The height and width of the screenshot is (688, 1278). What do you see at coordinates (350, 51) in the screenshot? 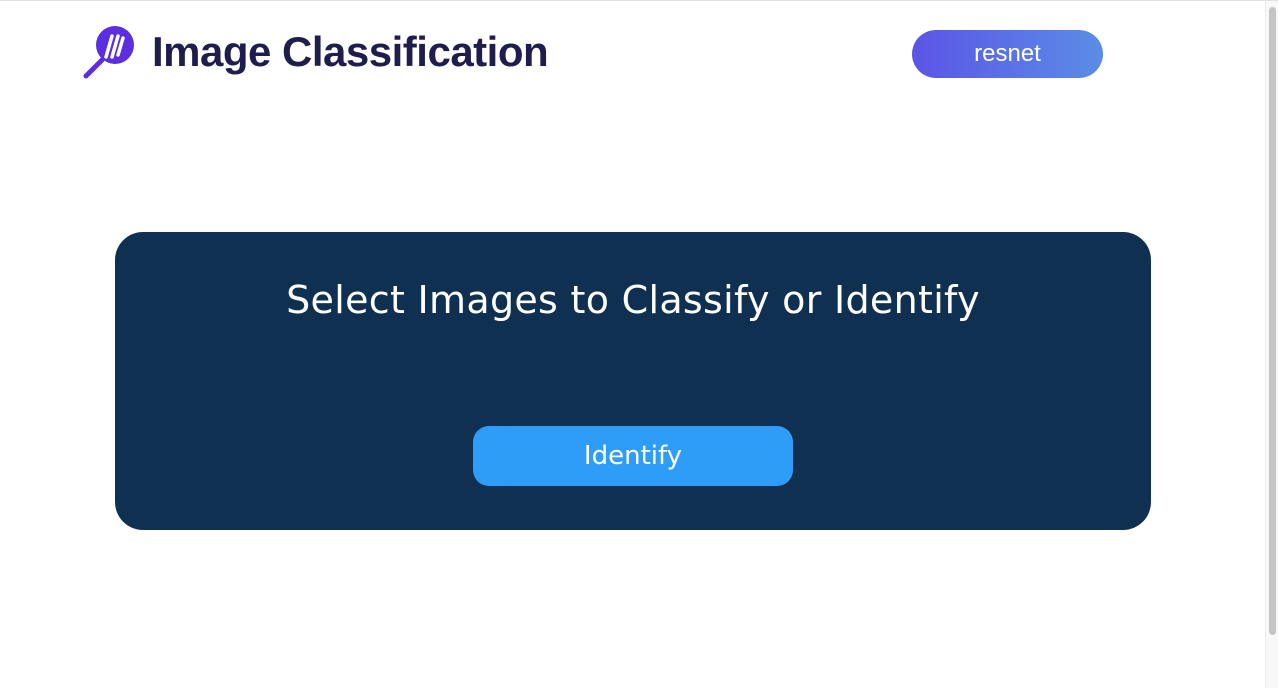
I see `app-title: Image Classification` at bounding box center [350, 51].